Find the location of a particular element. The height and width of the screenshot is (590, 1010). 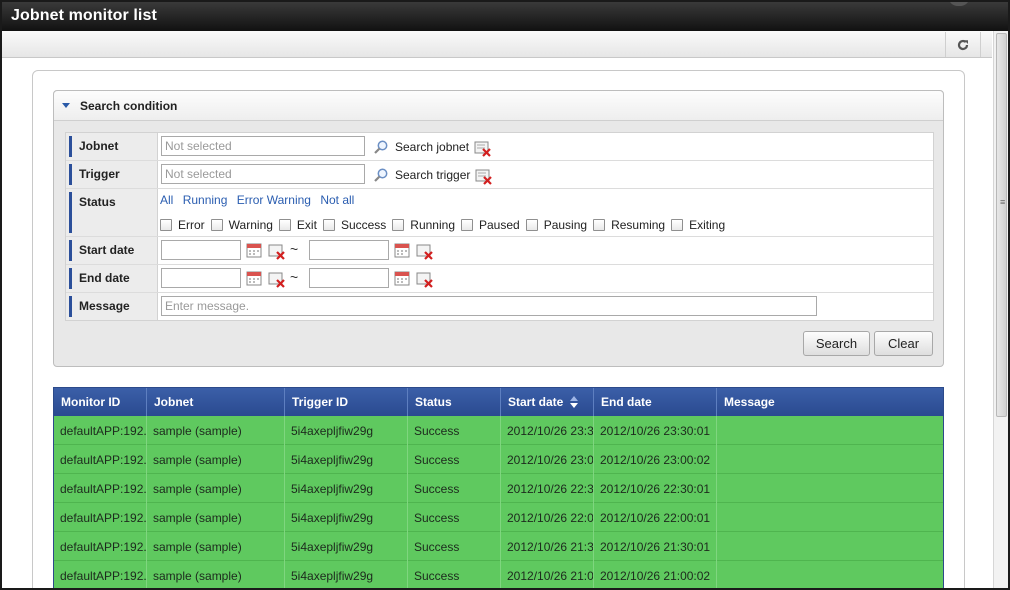

search-condition-title: Search condition is located at coordinates (129, 106).